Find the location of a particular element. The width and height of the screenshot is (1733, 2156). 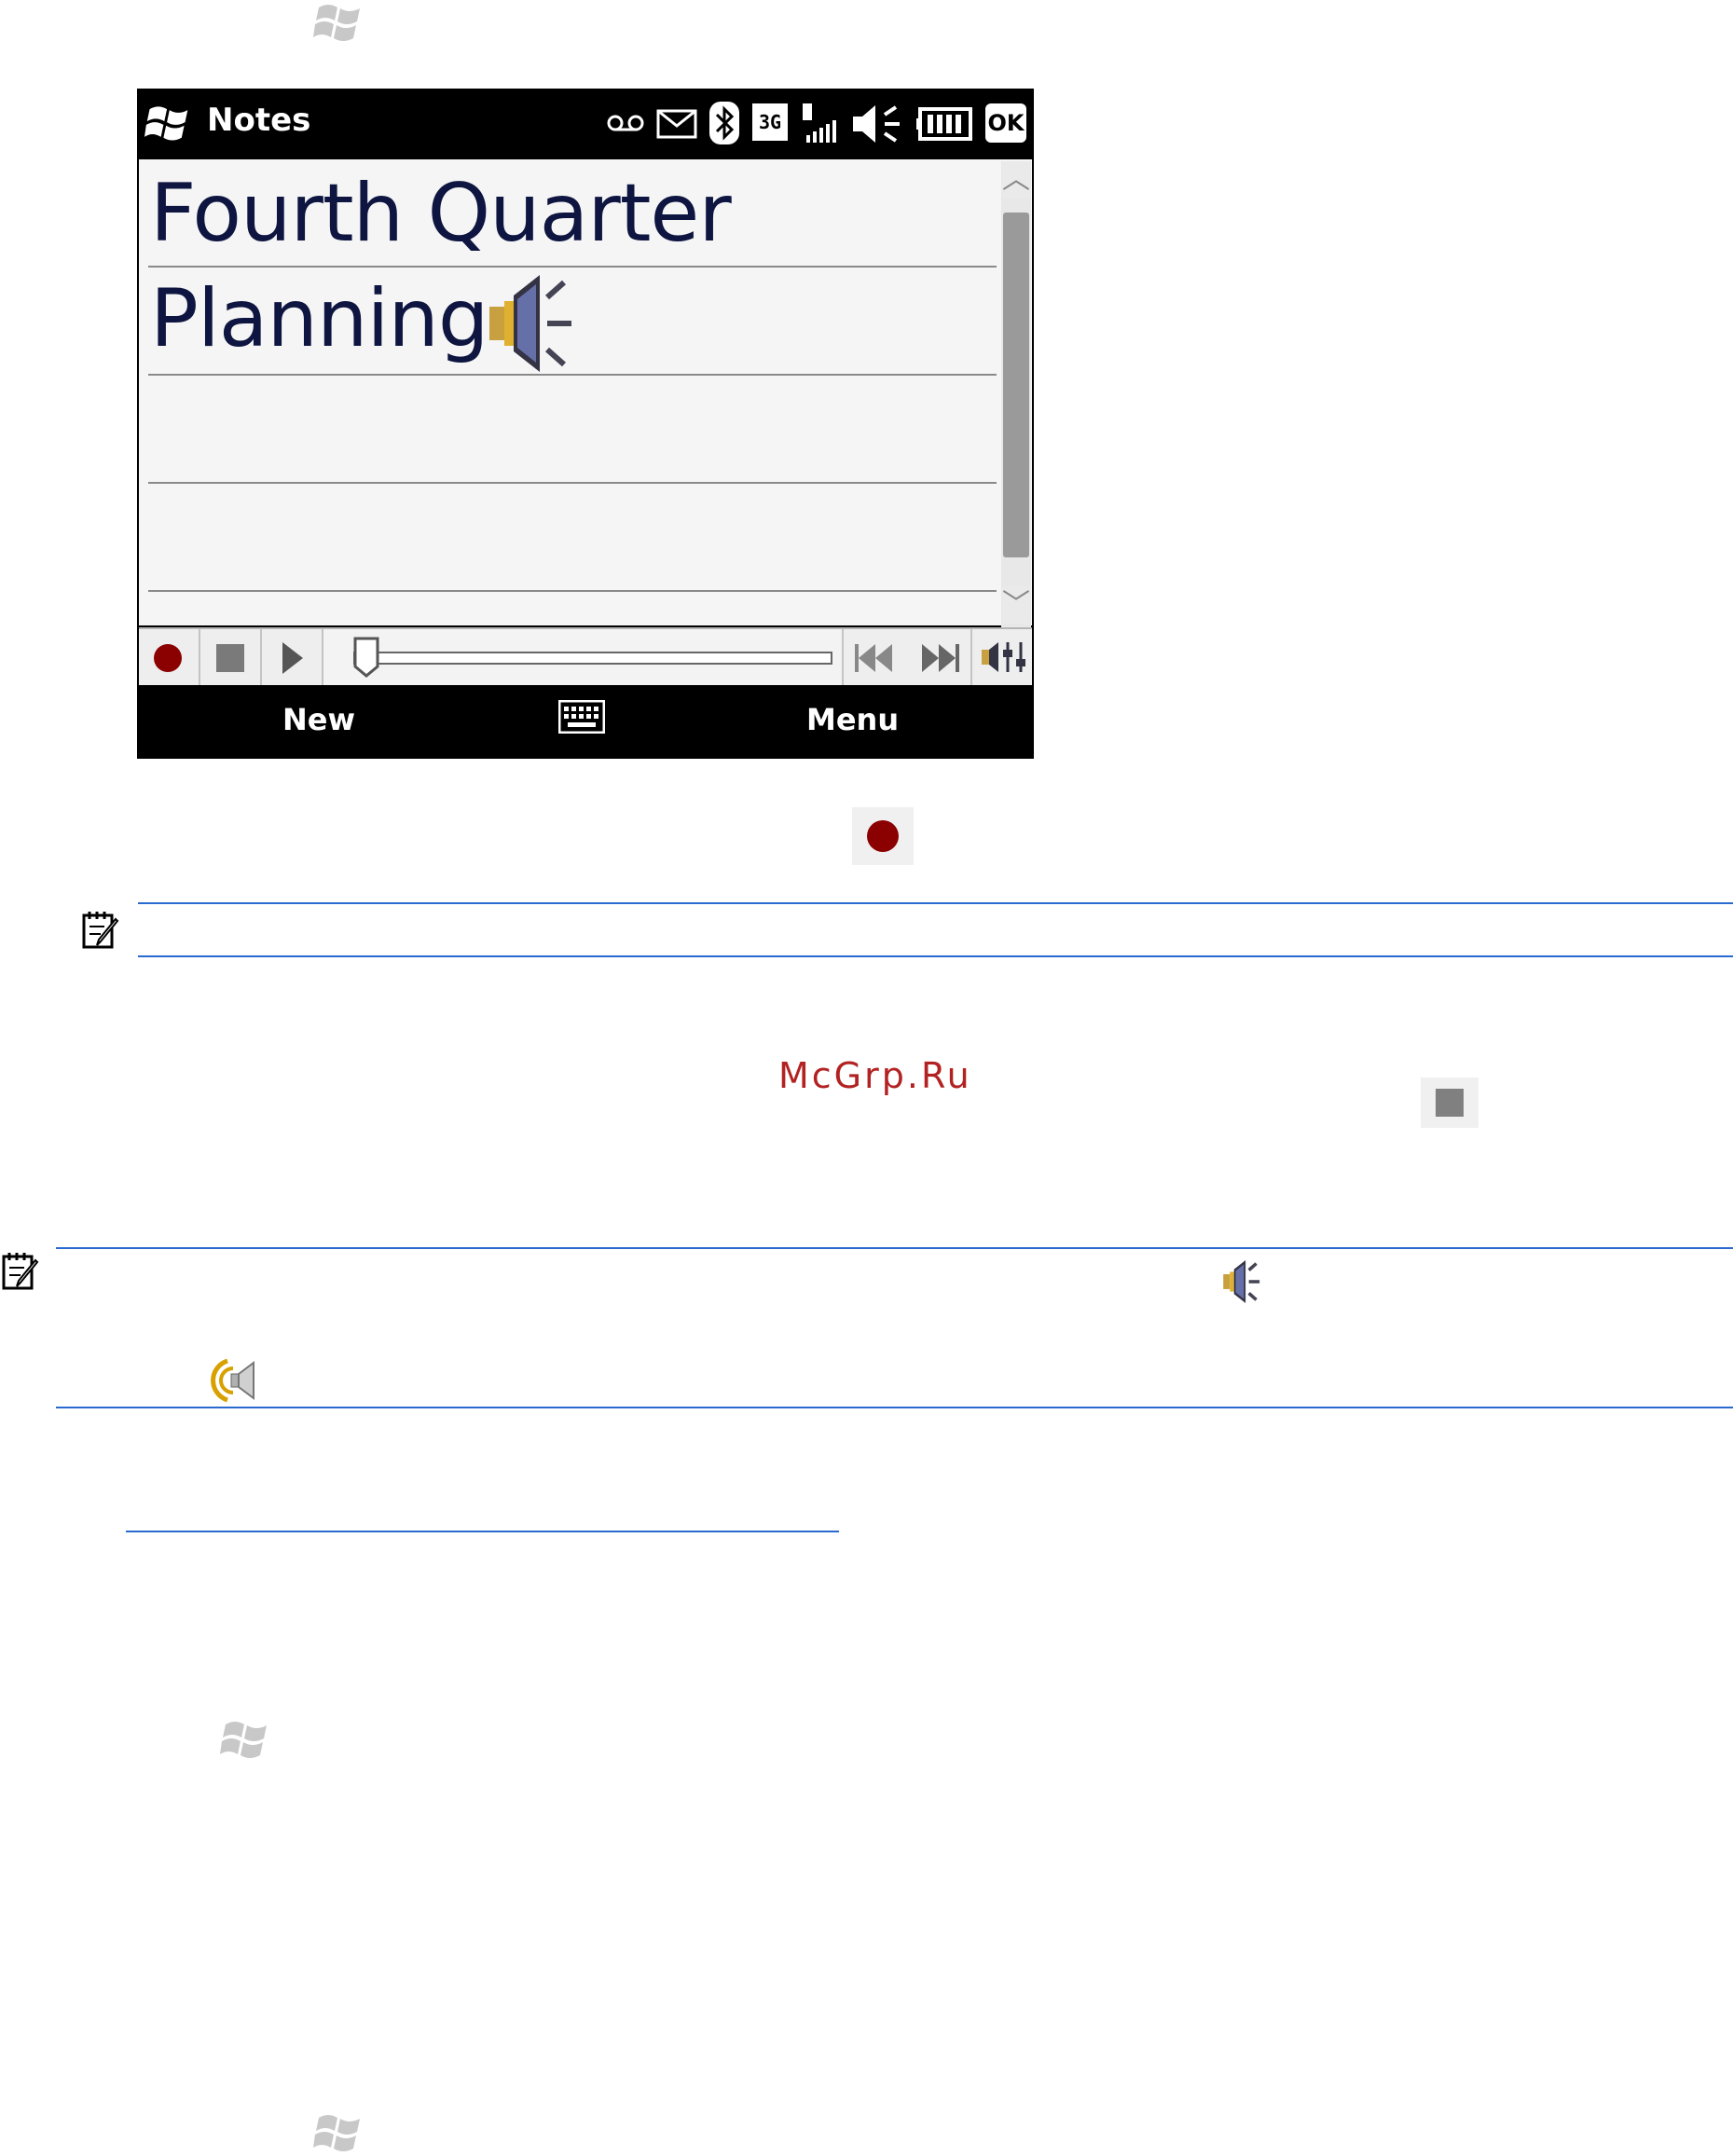

skip-back-button is located at coordinates (875, 657).